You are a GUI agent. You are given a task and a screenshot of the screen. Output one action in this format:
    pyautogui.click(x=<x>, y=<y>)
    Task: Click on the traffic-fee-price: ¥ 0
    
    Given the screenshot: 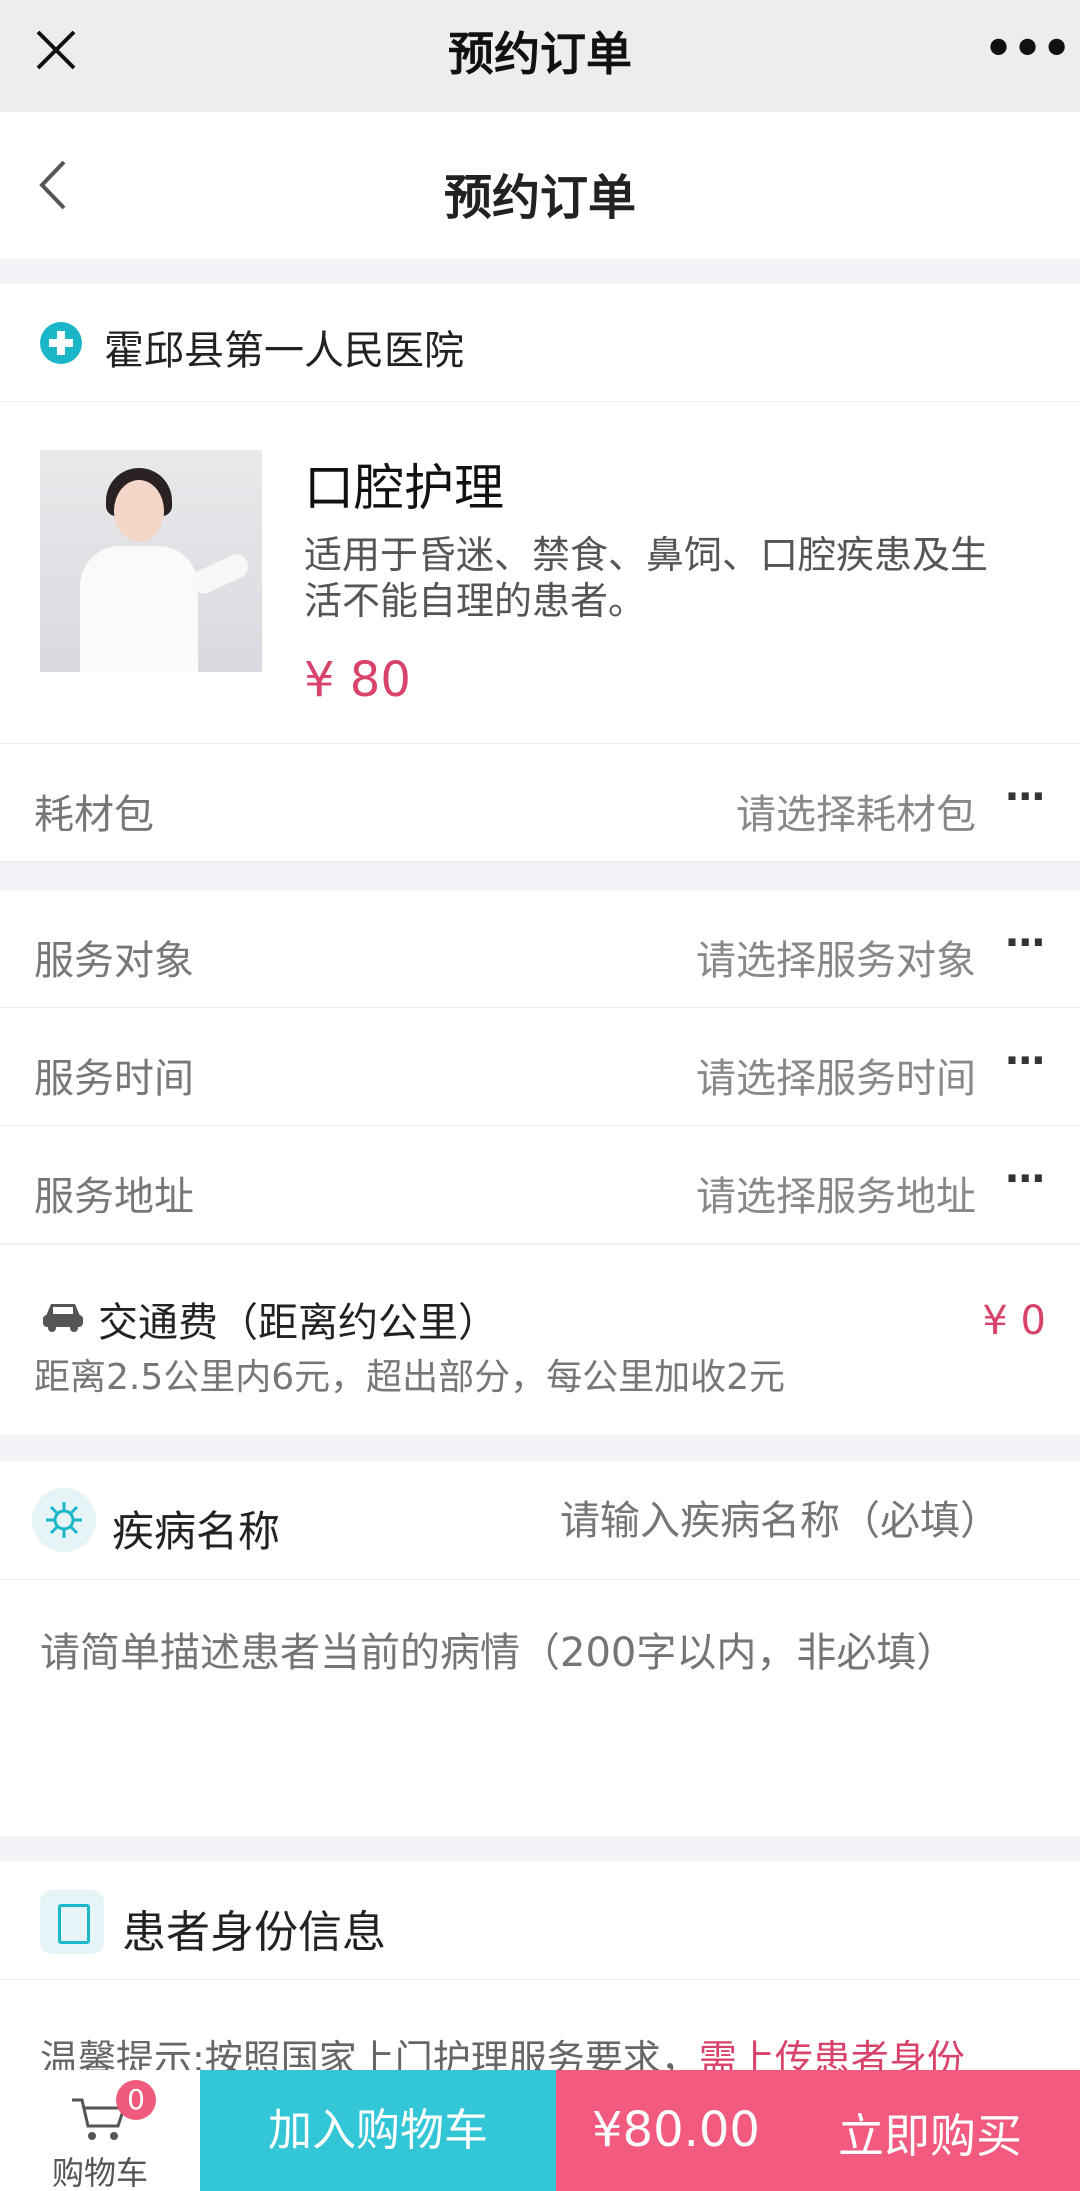 What is the action you would take?
    pyautogui.click(x=1014, y=1321)
    